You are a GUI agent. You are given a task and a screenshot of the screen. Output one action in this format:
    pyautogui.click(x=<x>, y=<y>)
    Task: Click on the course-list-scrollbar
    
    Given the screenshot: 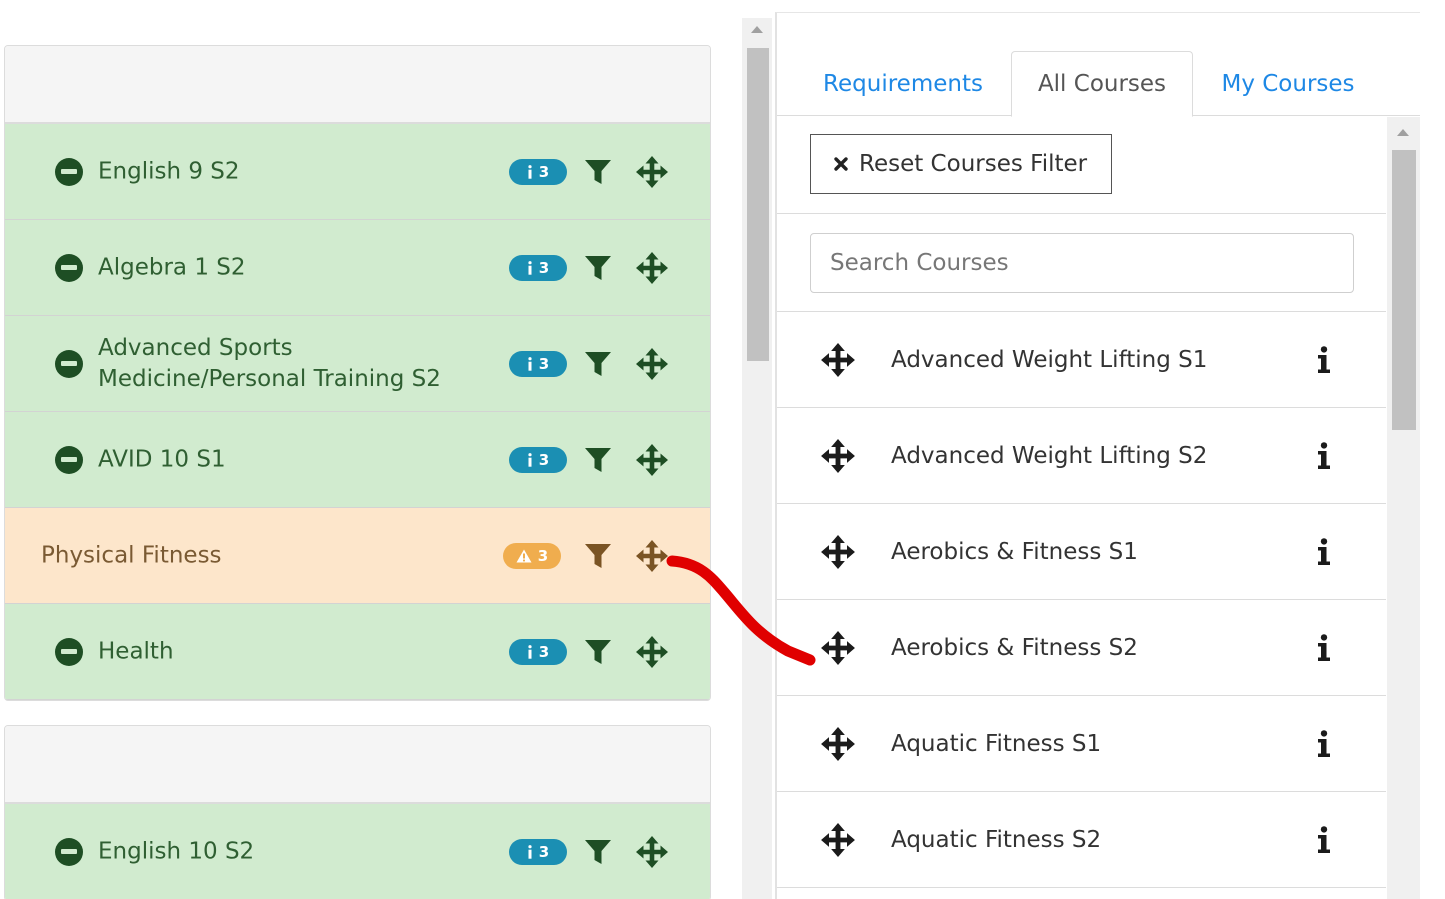 What is the action you would take?
    pyautogui.click(x=1403, y=508)
    